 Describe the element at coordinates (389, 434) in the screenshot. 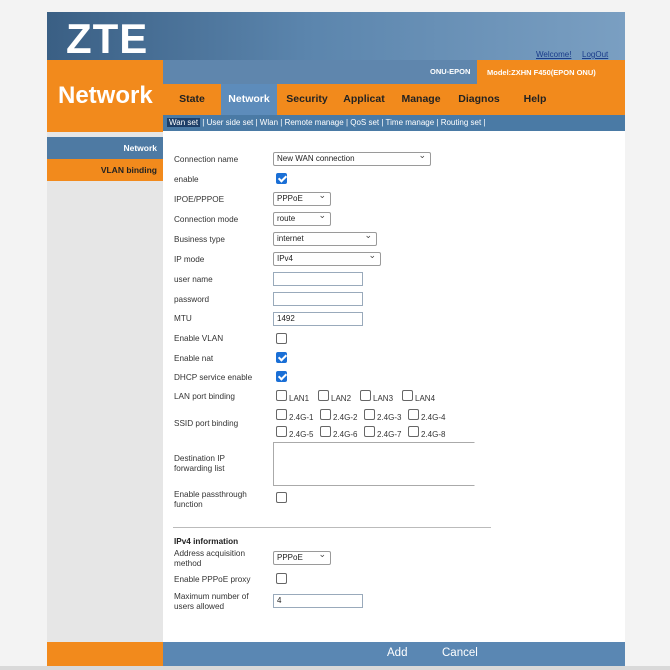

I see `ssid-2g7-label: 2.4G-7` at that location.